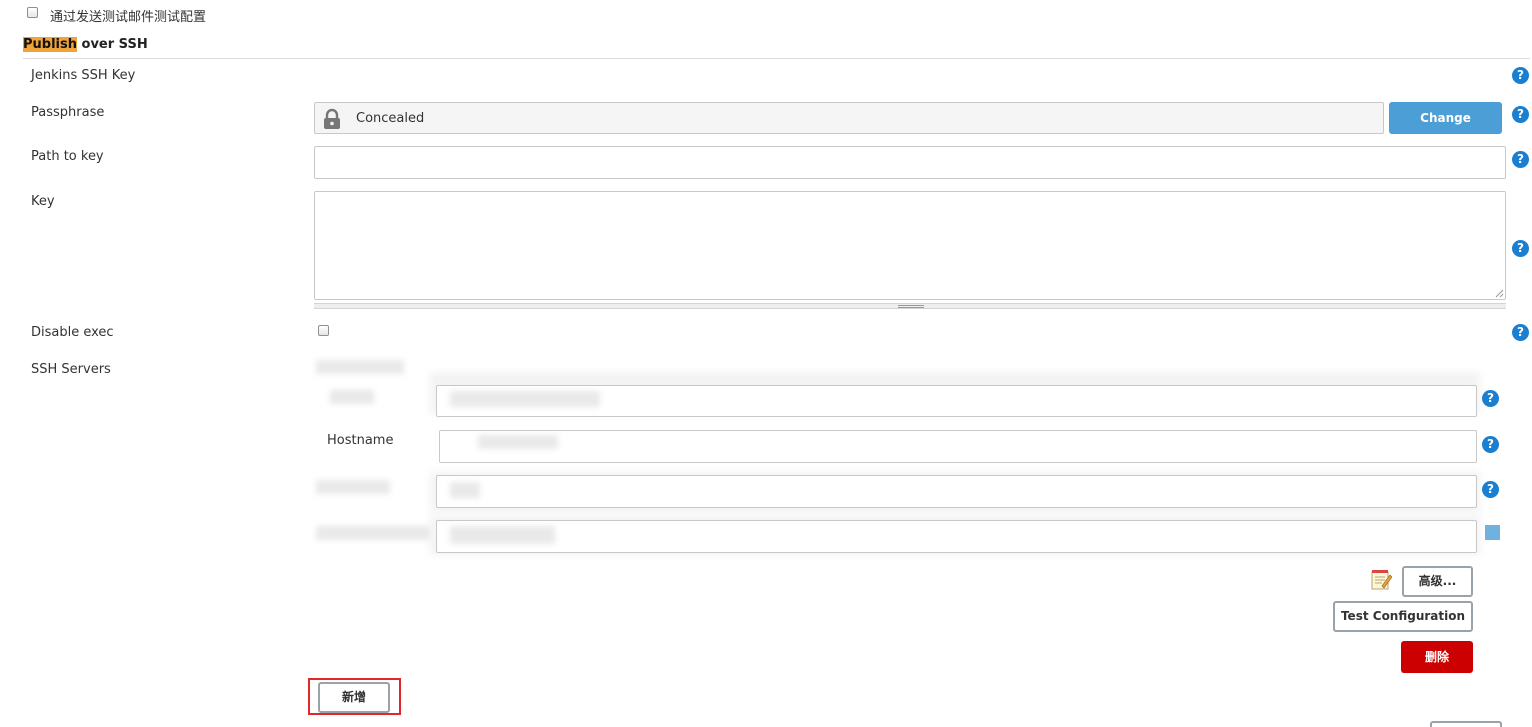 This screenshot has height=727, width=1532. I want to click on hostname-label: Hostname, so click(360, 440).